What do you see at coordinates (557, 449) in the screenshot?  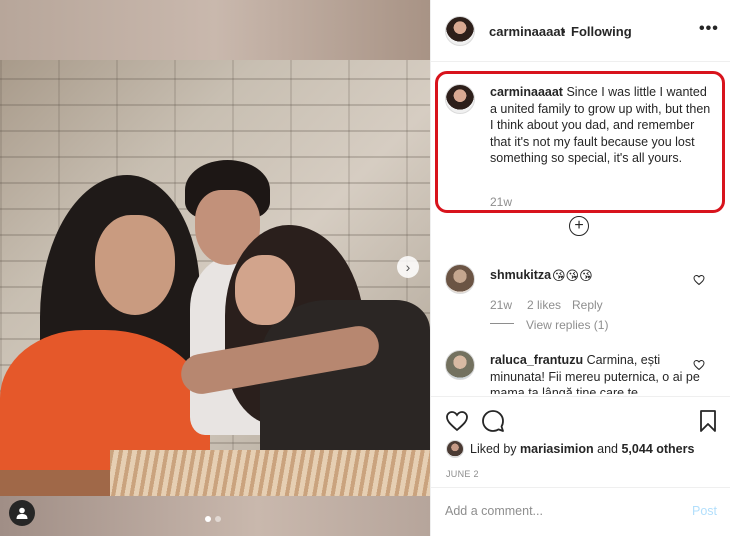 I see `liked-by-user: mariasimion` at bounding box center [557, 449].